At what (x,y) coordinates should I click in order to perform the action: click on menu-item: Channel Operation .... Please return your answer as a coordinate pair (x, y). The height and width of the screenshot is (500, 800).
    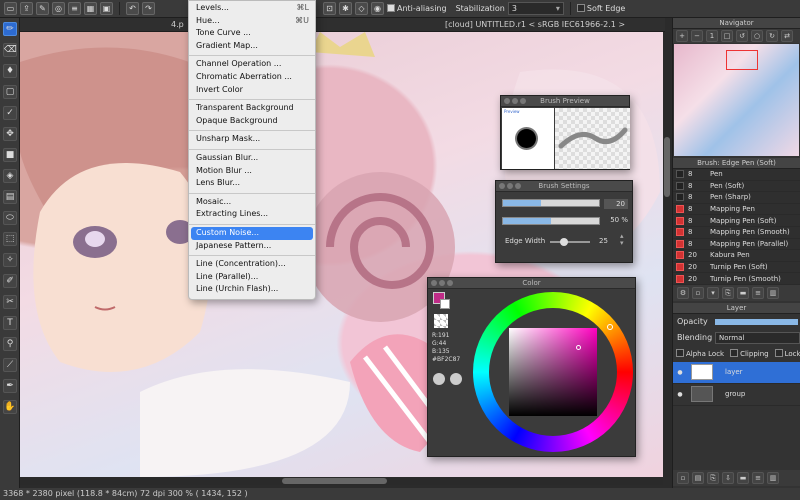
    Looking at the image, I should click on (252, 64).